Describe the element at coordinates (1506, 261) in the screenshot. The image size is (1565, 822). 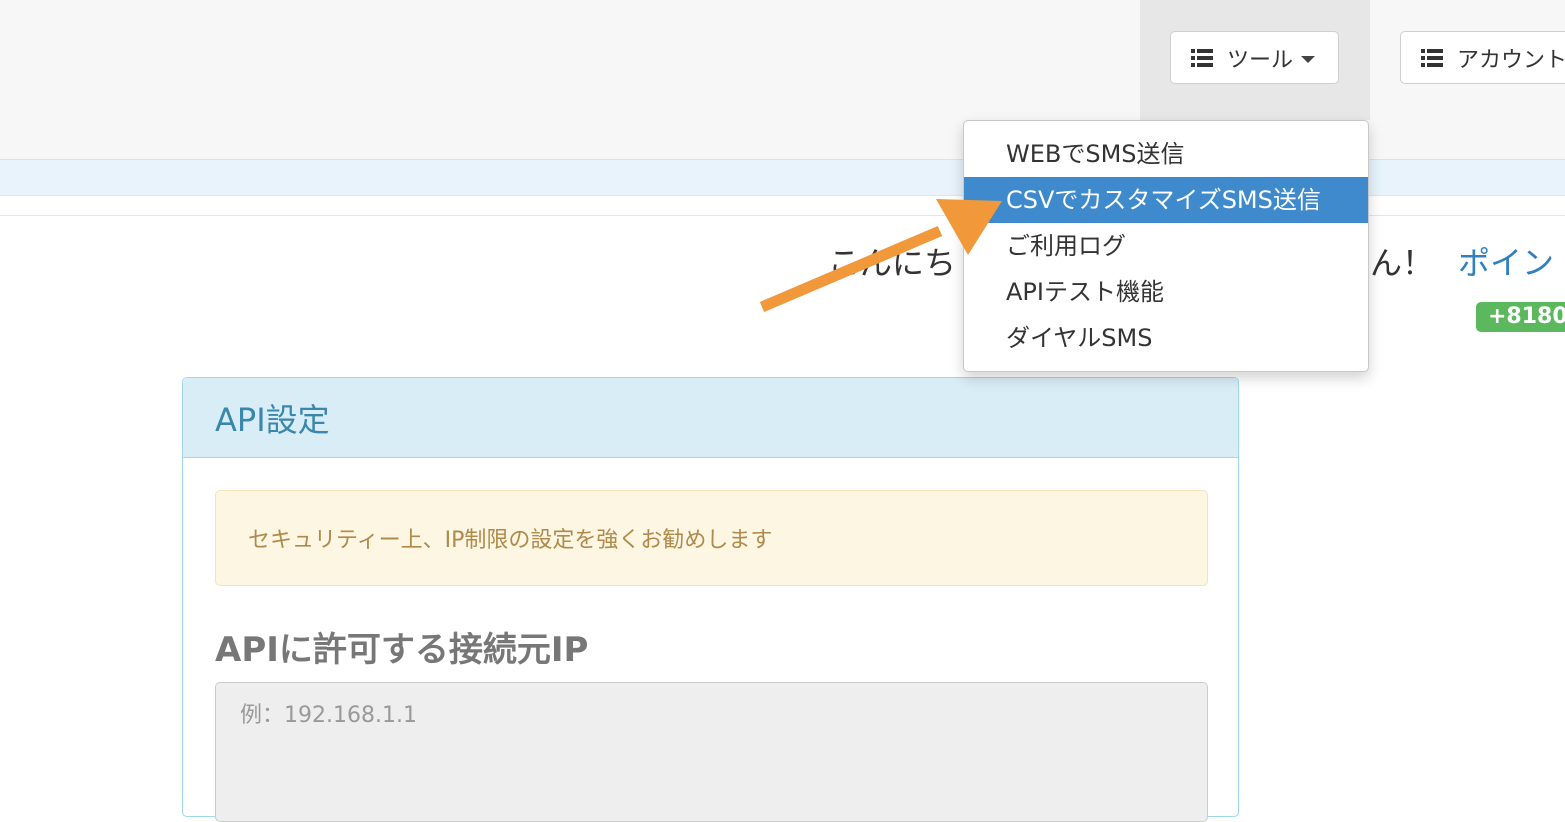
I see `points-link: ポイン` at that location.